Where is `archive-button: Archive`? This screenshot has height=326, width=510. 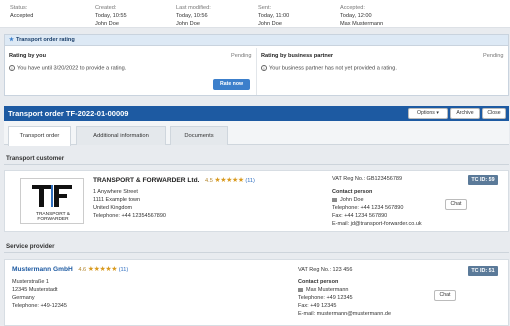 archive-button: Archive is located at coordinates (465, 113).